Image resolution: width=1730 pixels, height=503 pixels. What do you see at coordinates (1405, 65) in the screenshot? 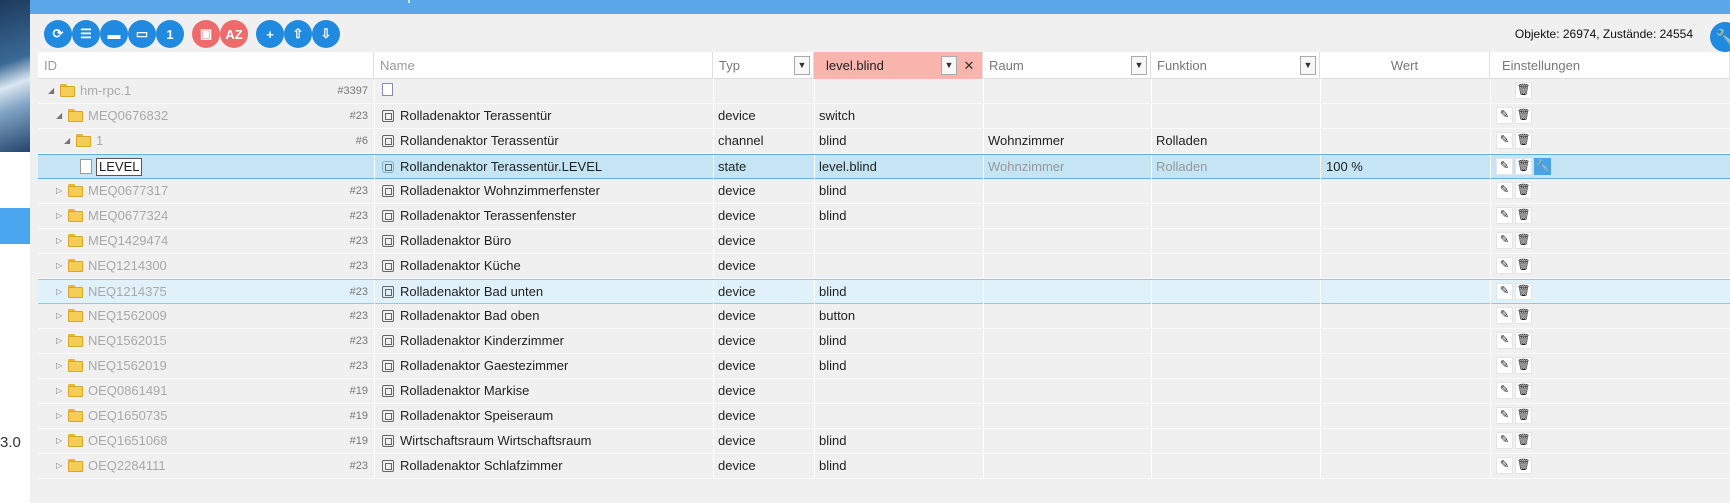
I see `header-wert: Wert` at bounding box center [1405, 65].